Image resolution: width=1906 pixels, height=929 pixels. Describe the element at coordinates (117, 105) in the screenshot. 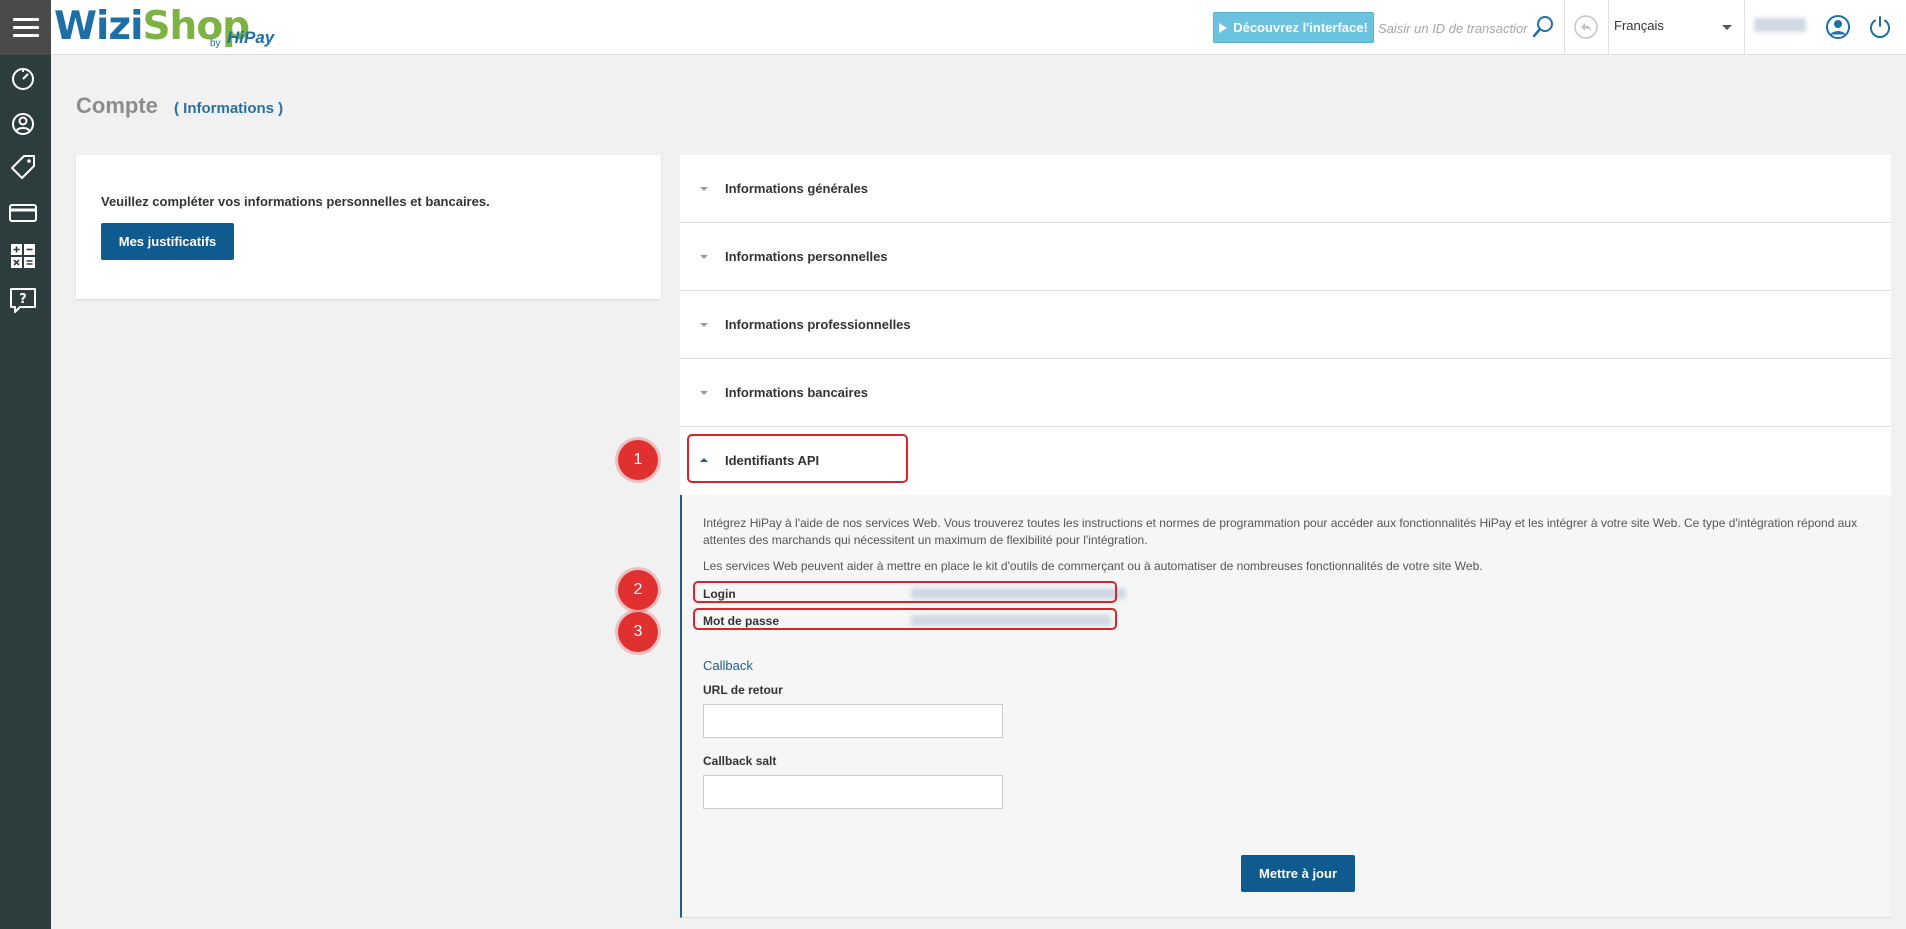

I see `page-title: Compte` at that location.